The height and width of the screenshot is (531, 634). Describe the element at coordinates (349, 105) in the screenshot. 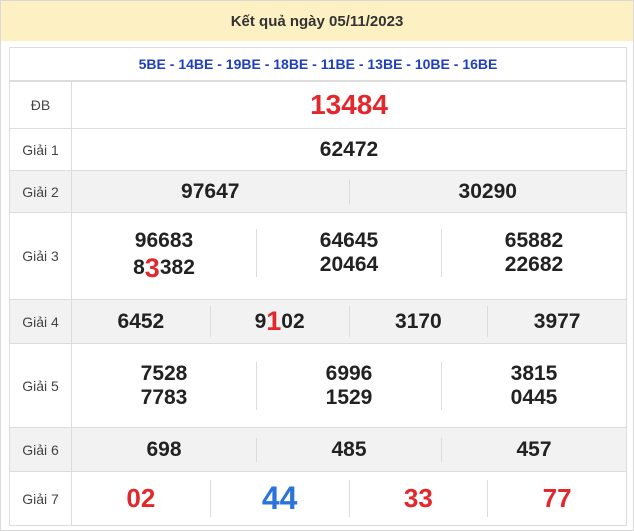

I see `special-prize-value: 13484` at that location.